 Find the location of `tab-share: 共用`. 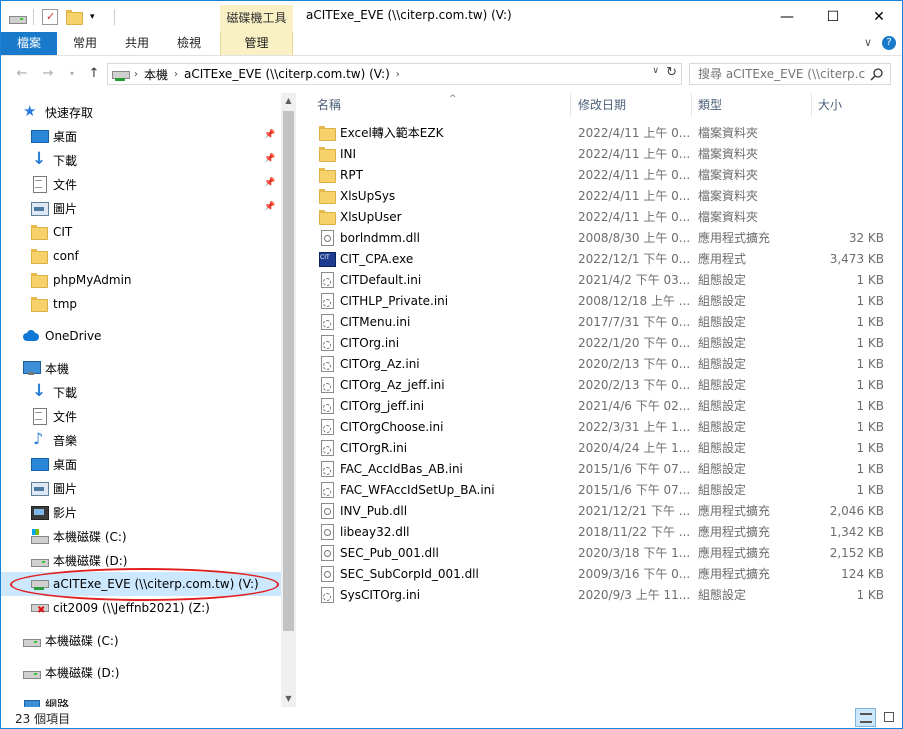

tab-share: 共用 is located at coordinates (137, 43).